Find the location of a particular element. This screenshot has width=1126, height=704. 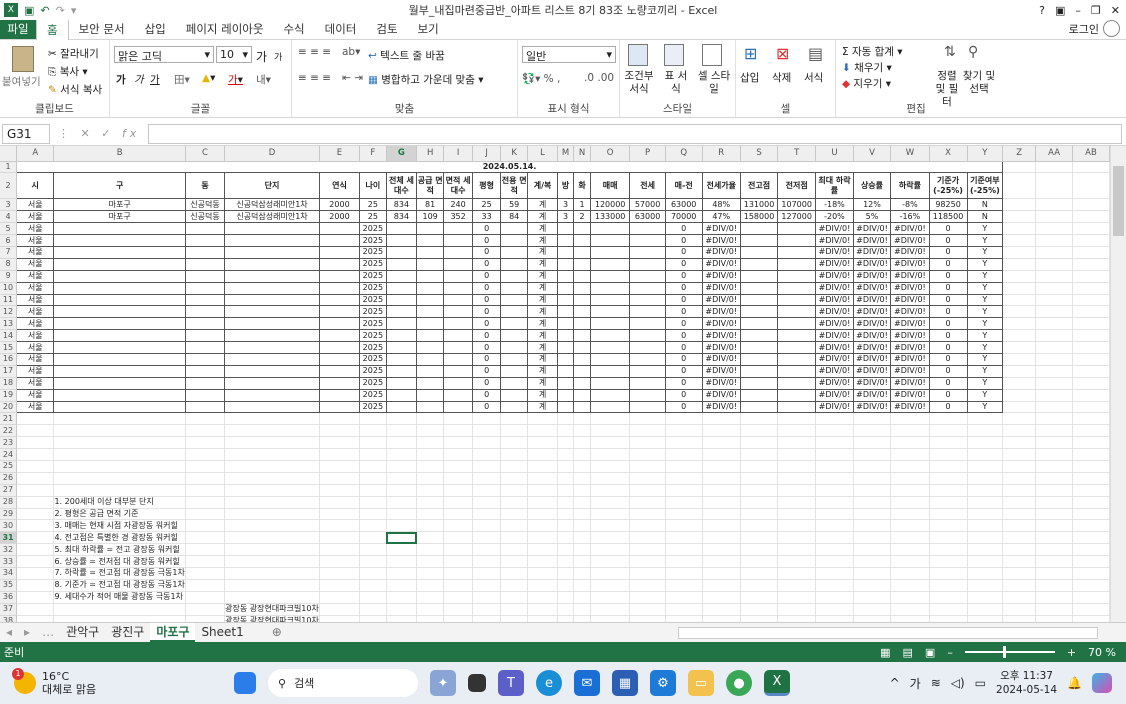

conditional-format-button: 조건부 서식 is located at coordinates (639, 83).